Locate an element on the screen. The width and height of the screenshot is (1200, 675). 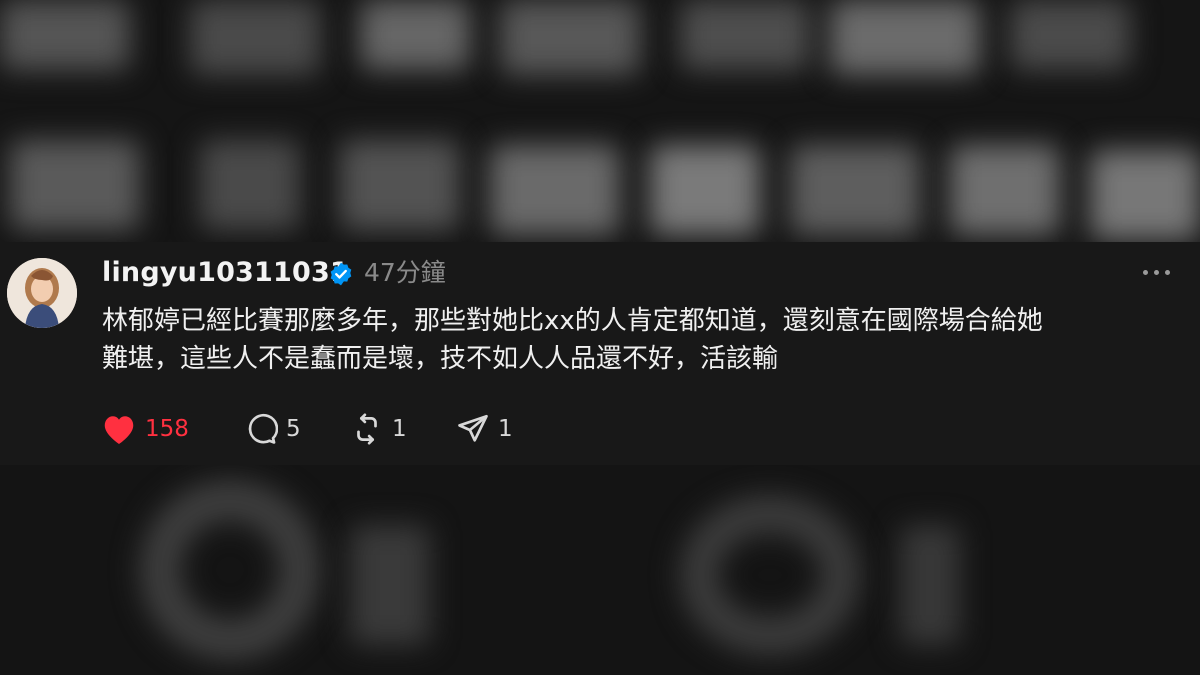
share-button: 1 is located at coordinates (484, 429).